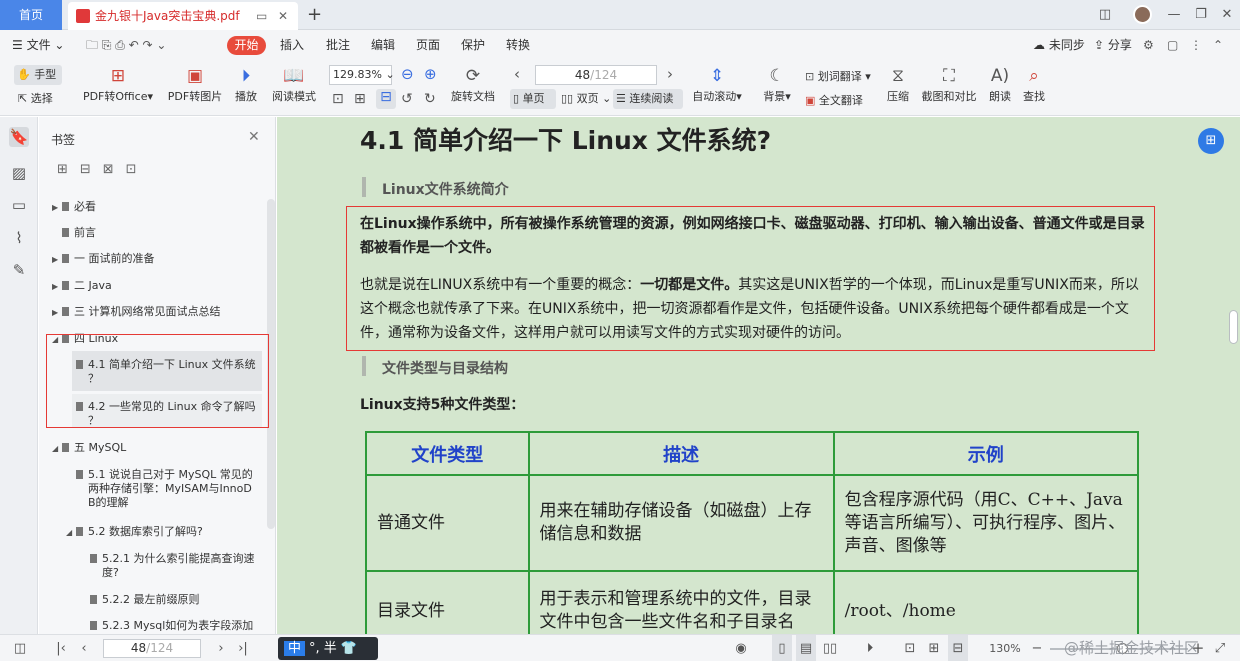  What do you see at coordinates (1201, 15) in the screenshot?
I see `restore-icon: ❐` at bounding box center [1201, 15].